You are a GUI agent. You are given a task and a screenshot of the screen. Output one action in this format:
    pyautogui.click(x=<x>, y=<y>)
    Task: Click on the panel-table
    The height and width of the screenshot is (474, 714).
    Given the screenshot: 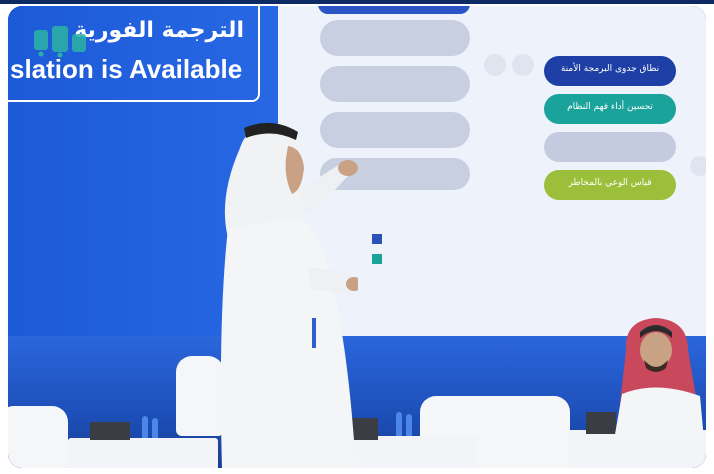 What is the action you would take?
    pyautogui.click(x=413, y=452)
    